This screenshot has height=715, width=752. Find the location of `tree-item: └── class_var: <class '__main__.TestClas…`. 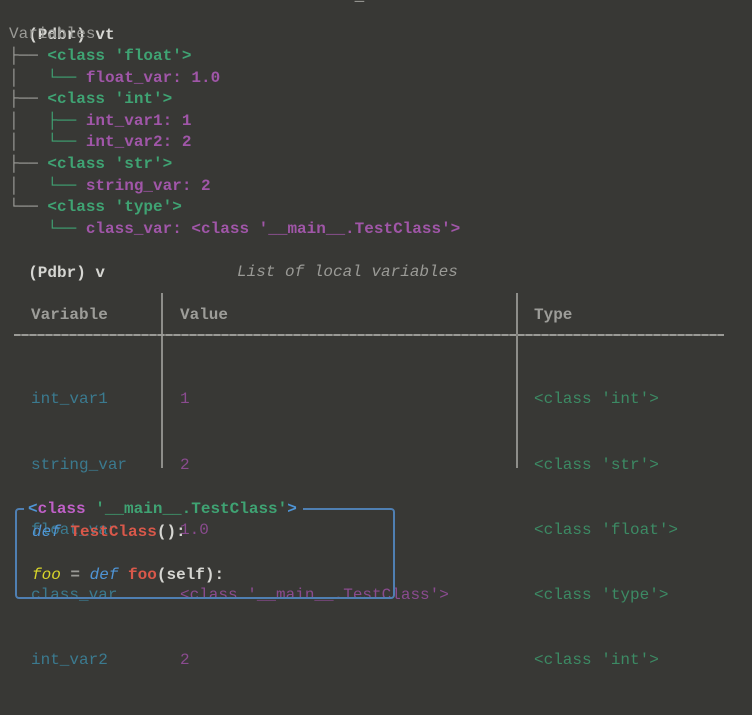

tree-item: └── class_var: <class '__main__.TestClas… is located at coordinates (254, 229).